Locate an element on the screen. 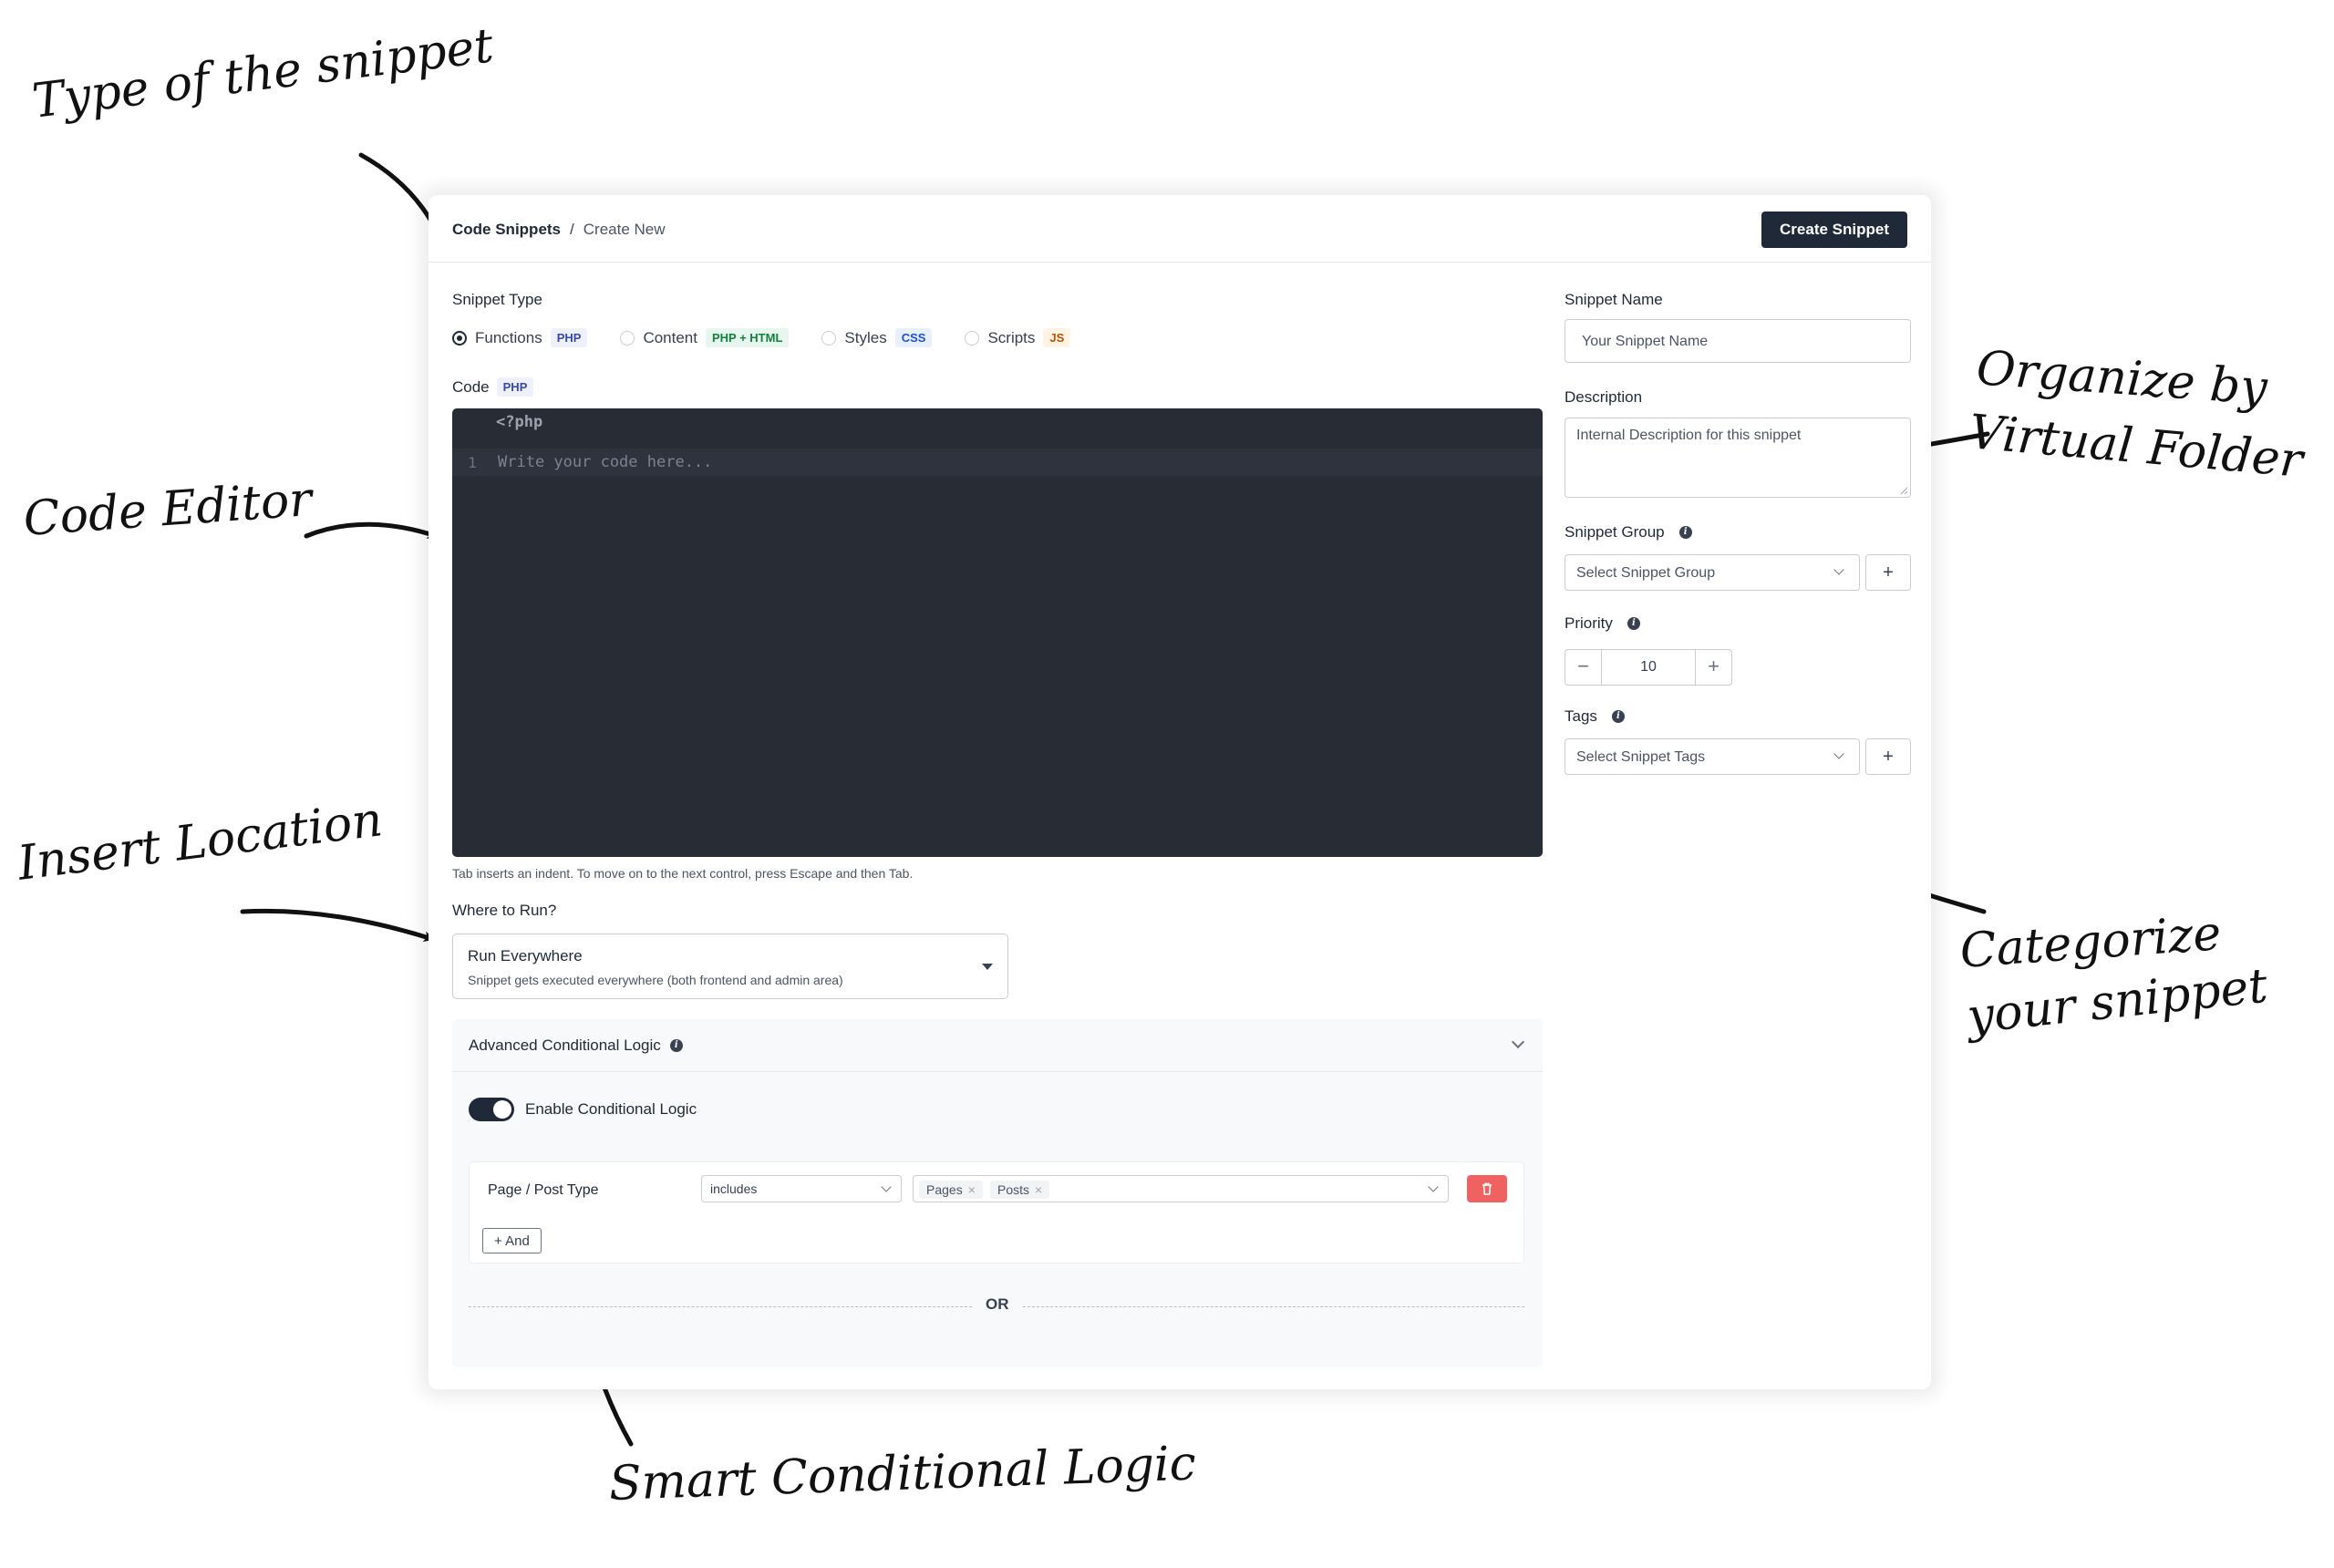 The width and height of the screenshot is (2334, 1568). type-option-functions: Functions PHP is located at coordinates (520, 337).